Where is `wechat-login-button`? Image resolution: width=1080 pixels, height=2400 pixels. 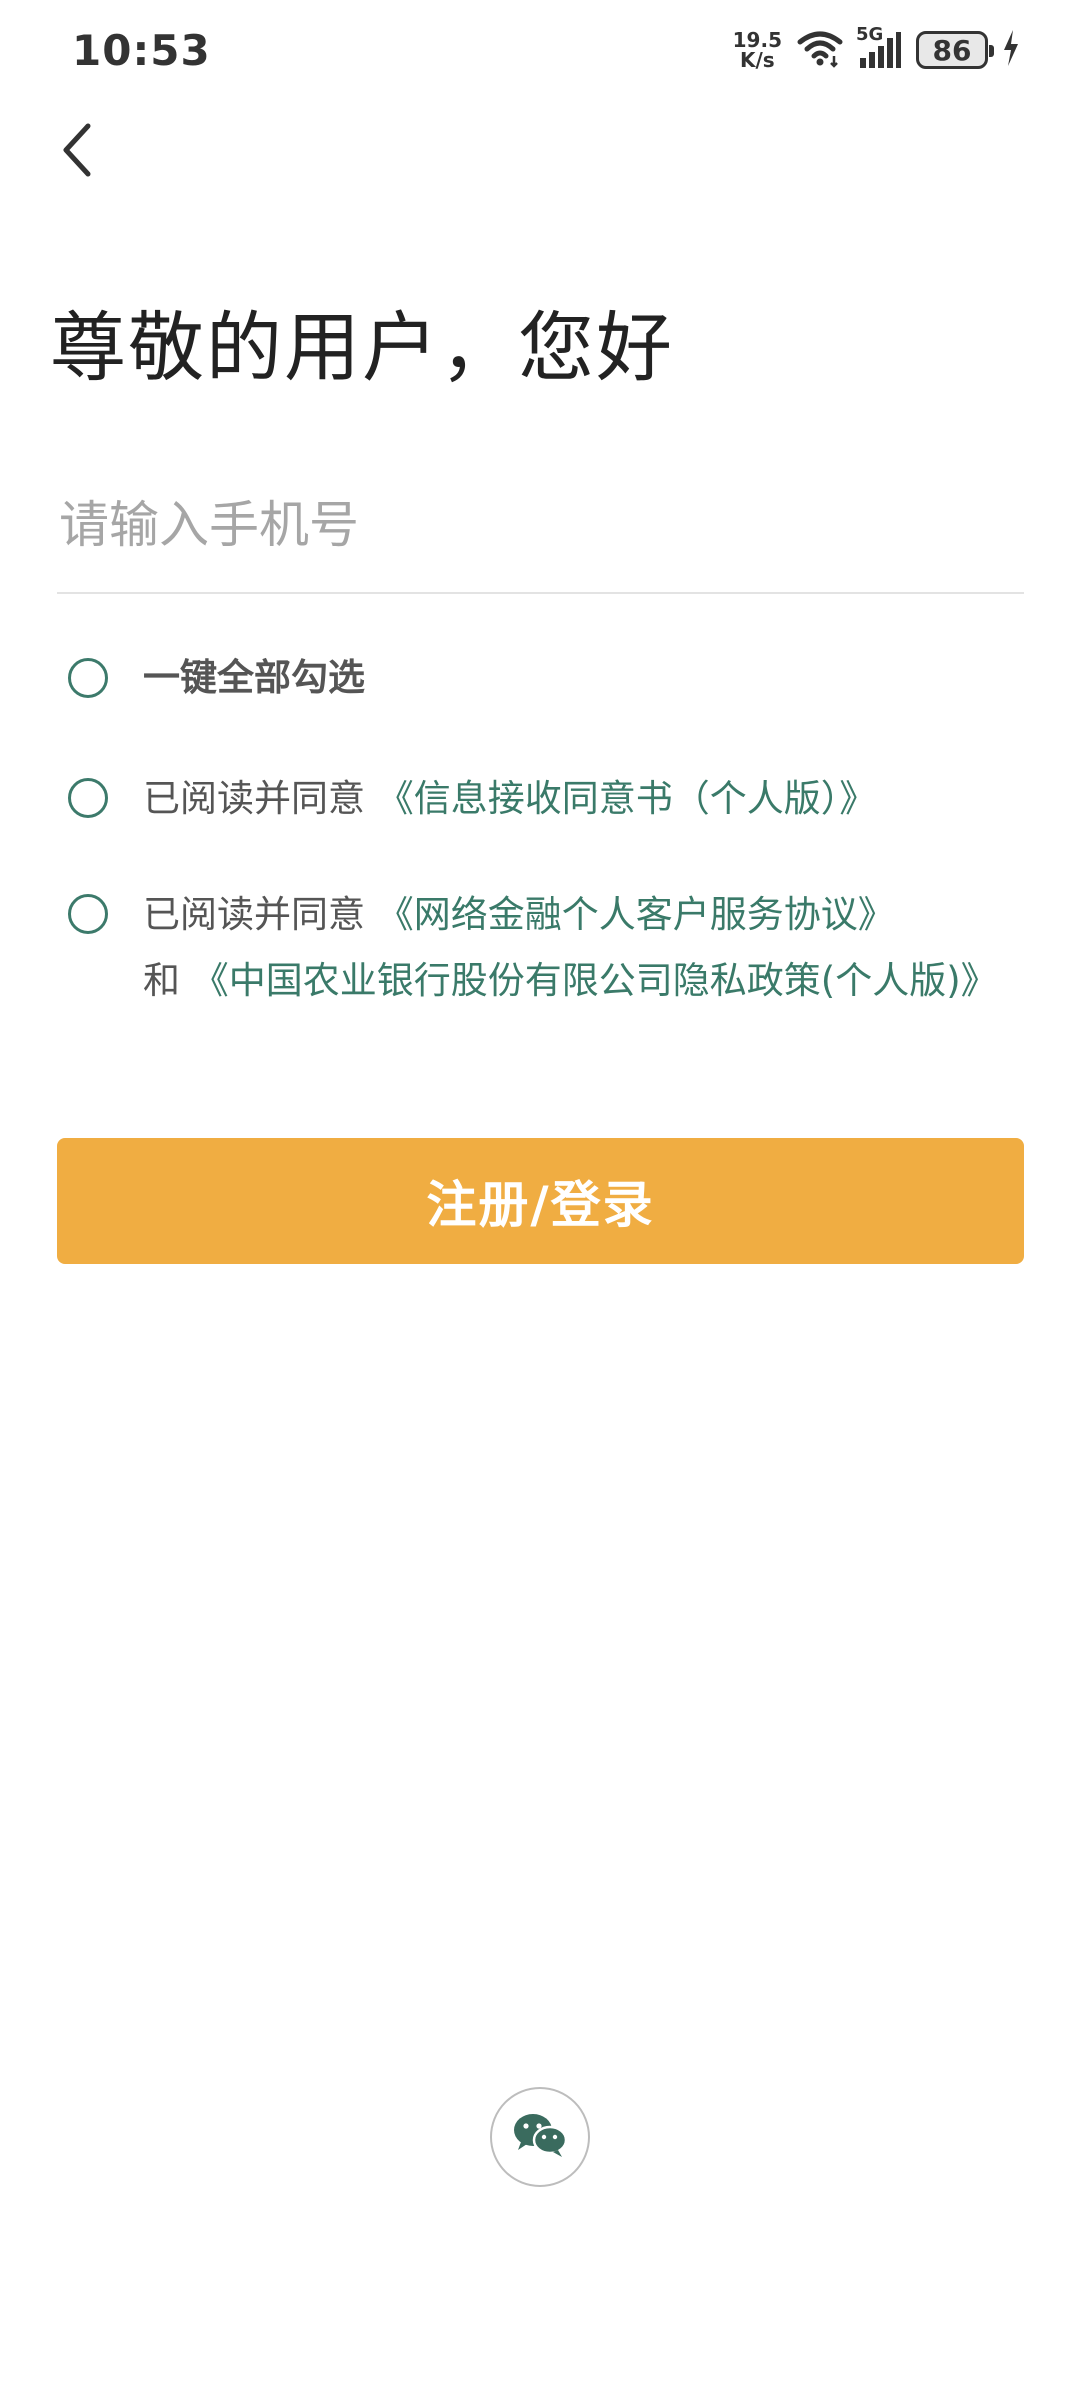
wechat-login-button is located at coordinates (540, 2137).